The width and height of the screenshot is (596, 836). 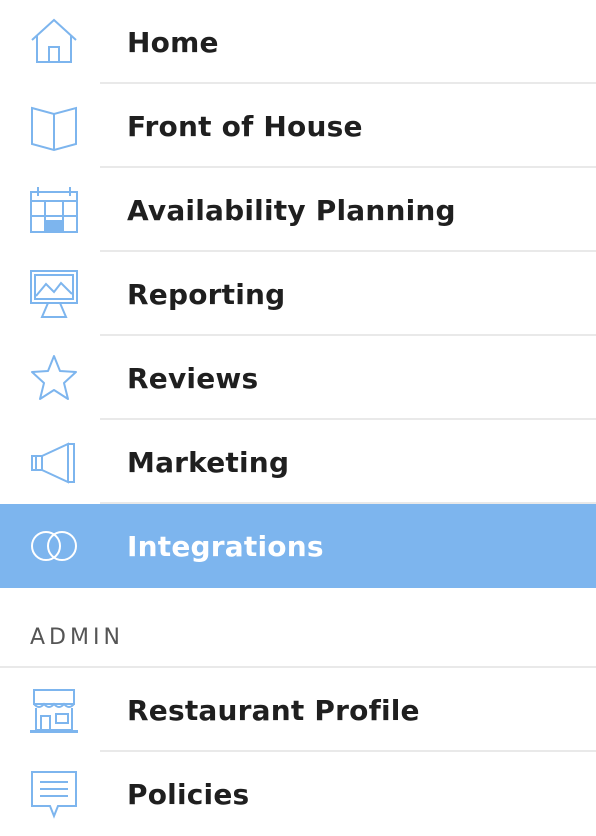 What do you see at coordinates (245, 126) in the screenshot?
I see `nav-item-label: Front of House` at bounding box center [245, 126].